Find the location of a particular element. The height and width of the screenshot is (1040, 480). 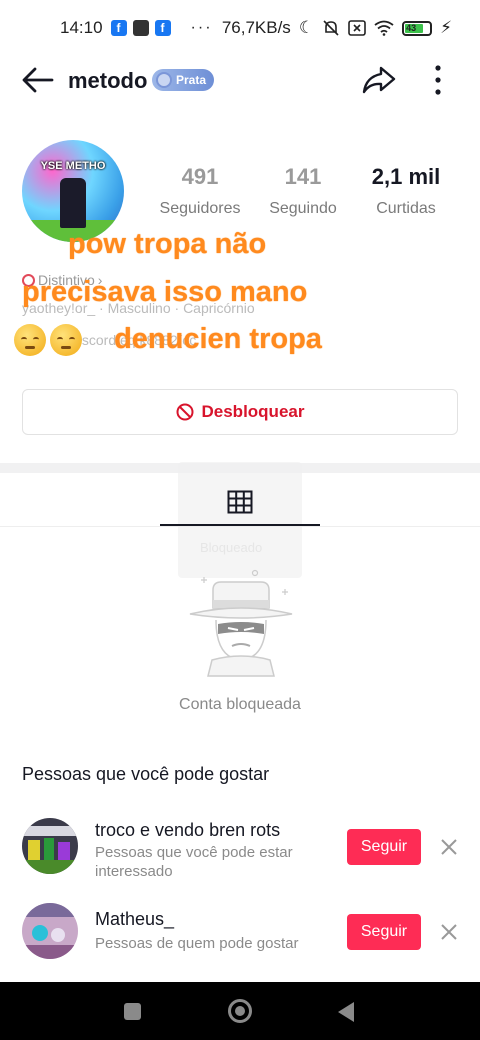

wifi-icon is located at coordinates (384, 28).